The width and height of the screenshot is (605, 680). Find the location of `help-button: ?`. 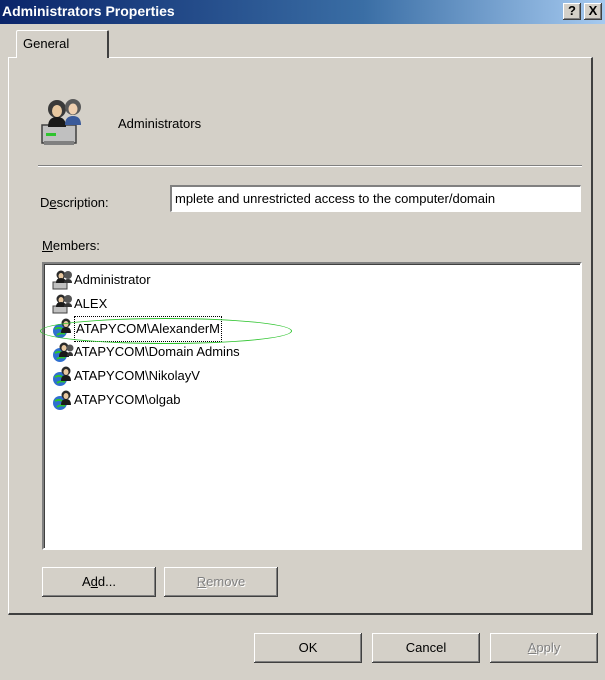

help-button: ? is located at coordinates (572, 11).